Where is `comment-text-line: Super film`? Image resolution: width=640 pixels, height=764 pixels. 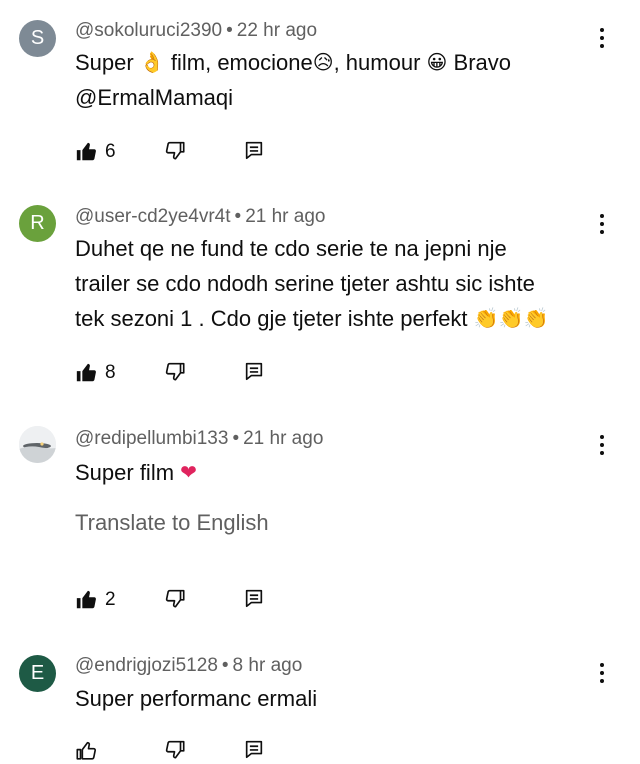
comment-text-line: Super film is located at coordinates (125, 472).